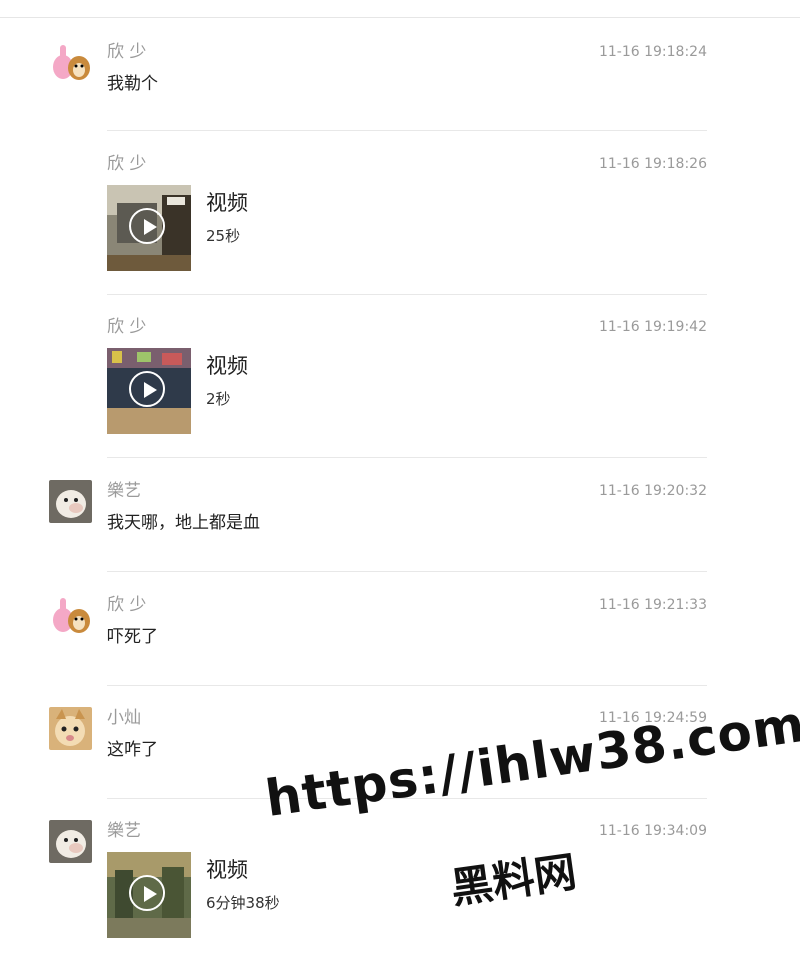 Image resolution: width=800 pixels, height=959 pixels. What do you see at coordinates (530, 761) in the screenshot?
I see `watermark-url: https://ihlw38.com` at bounding box center [530, 761].